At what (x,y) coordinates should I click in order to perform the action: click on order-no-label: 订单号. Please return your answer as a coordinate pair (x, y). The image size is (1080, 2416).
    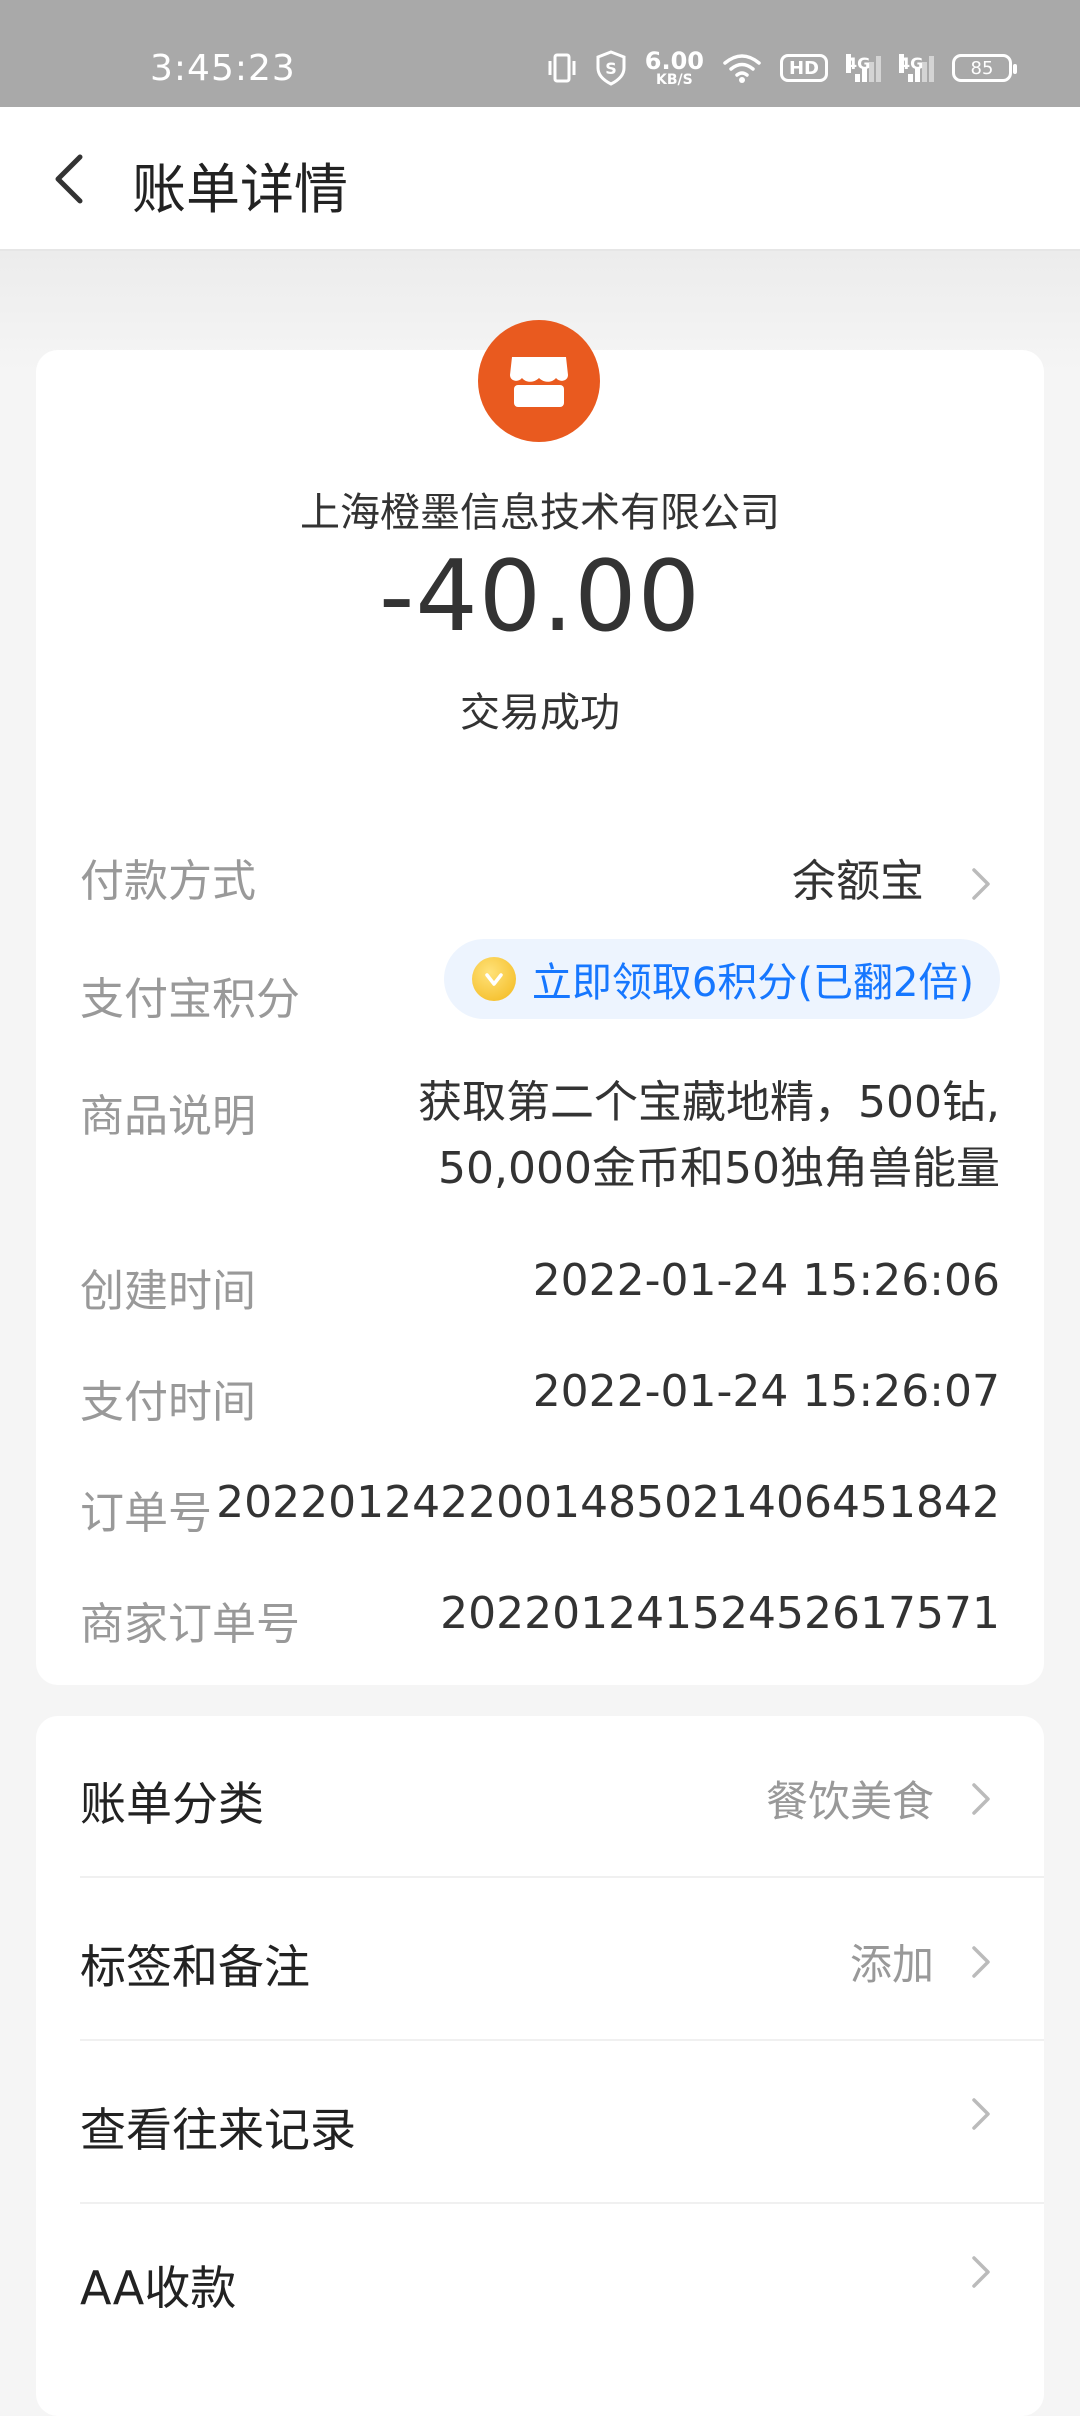
    Looking at the image, I should click on (146, 1513).